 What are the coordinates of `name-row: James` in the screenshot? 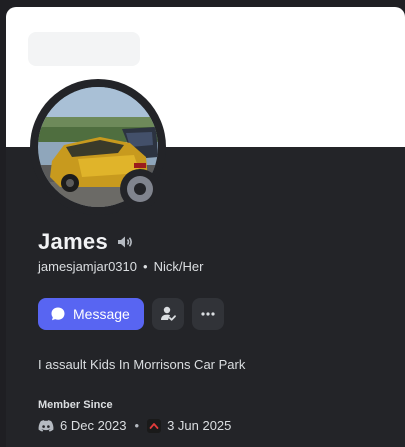 It's located at (86, 242).